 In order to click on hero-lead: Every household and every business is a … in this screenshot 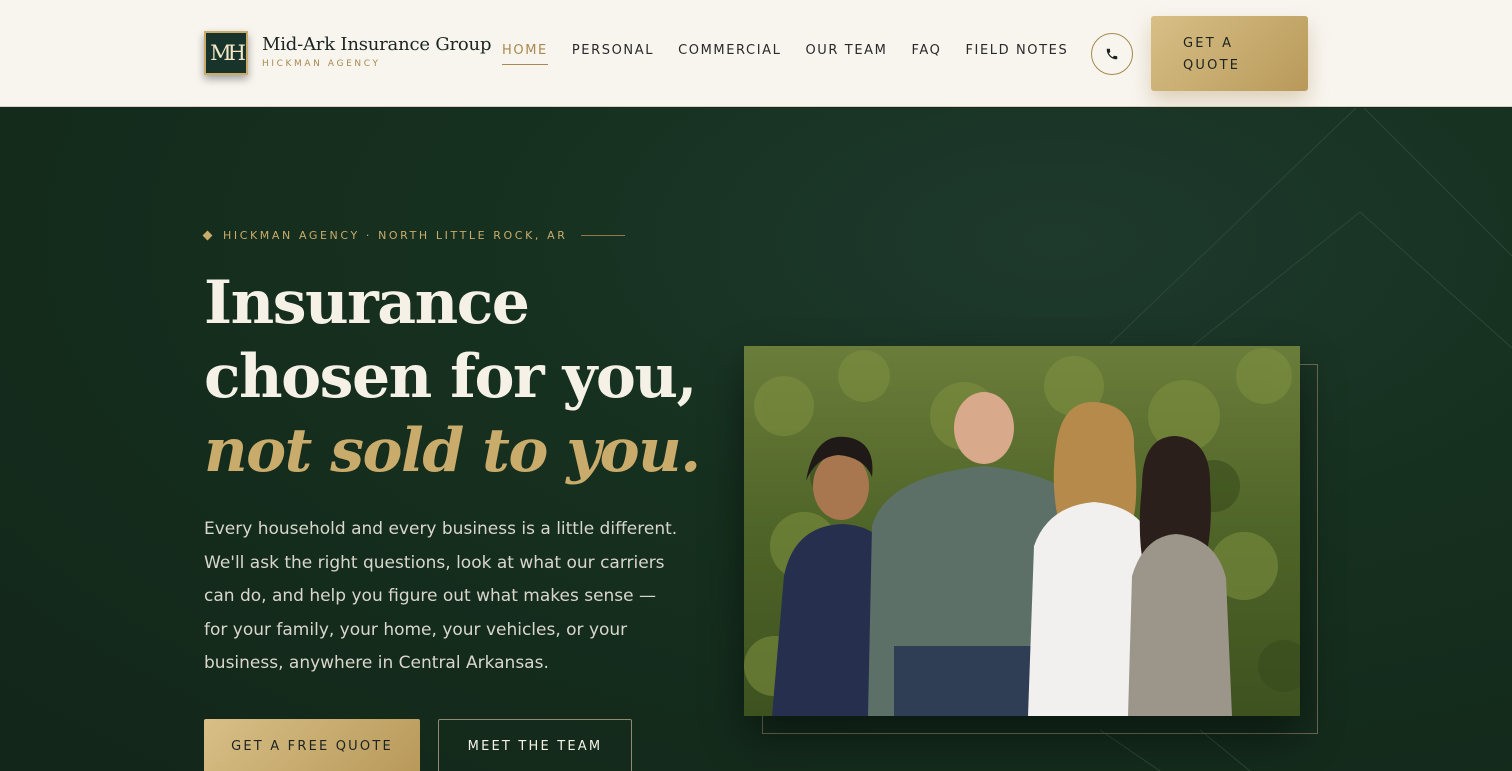, I will do `click(441, 596)`.